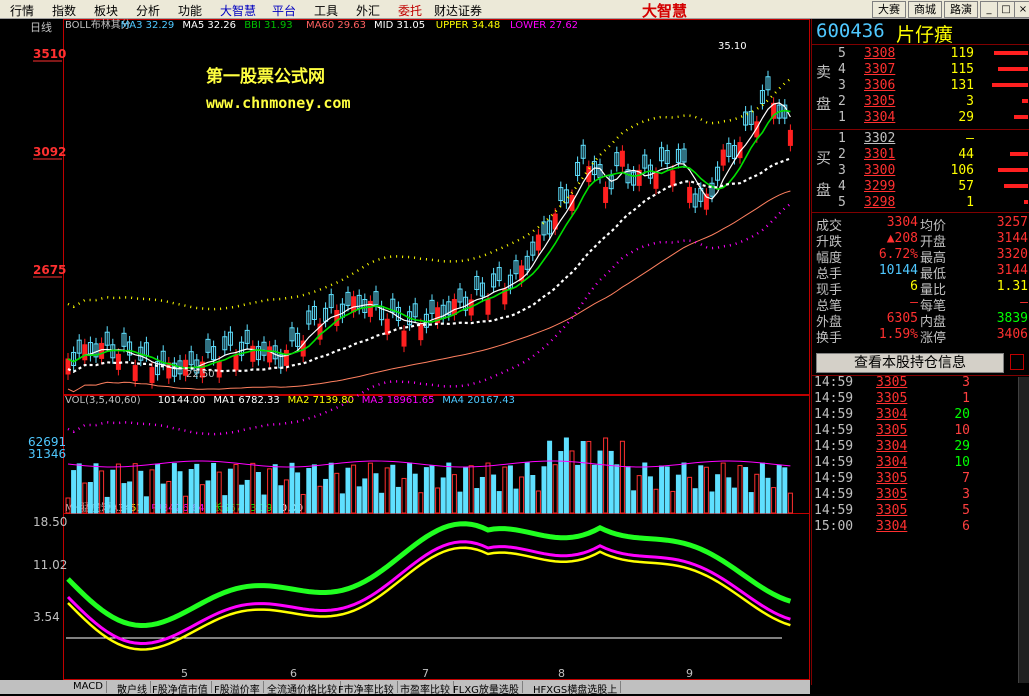 The image size is (1029, 696). I want to click on indicator-tab: MACD, so click(88, 687).